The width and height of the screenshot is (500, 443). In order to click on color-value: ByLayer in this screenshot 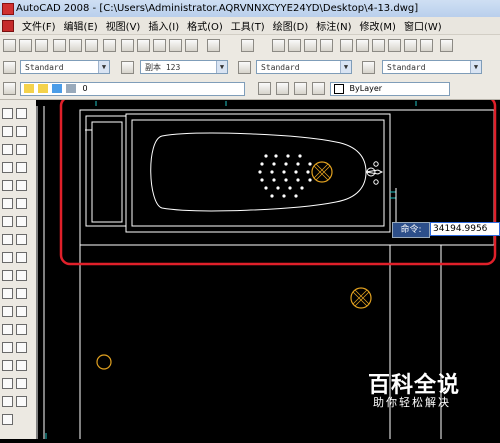, I will do `click(366, 88)`.